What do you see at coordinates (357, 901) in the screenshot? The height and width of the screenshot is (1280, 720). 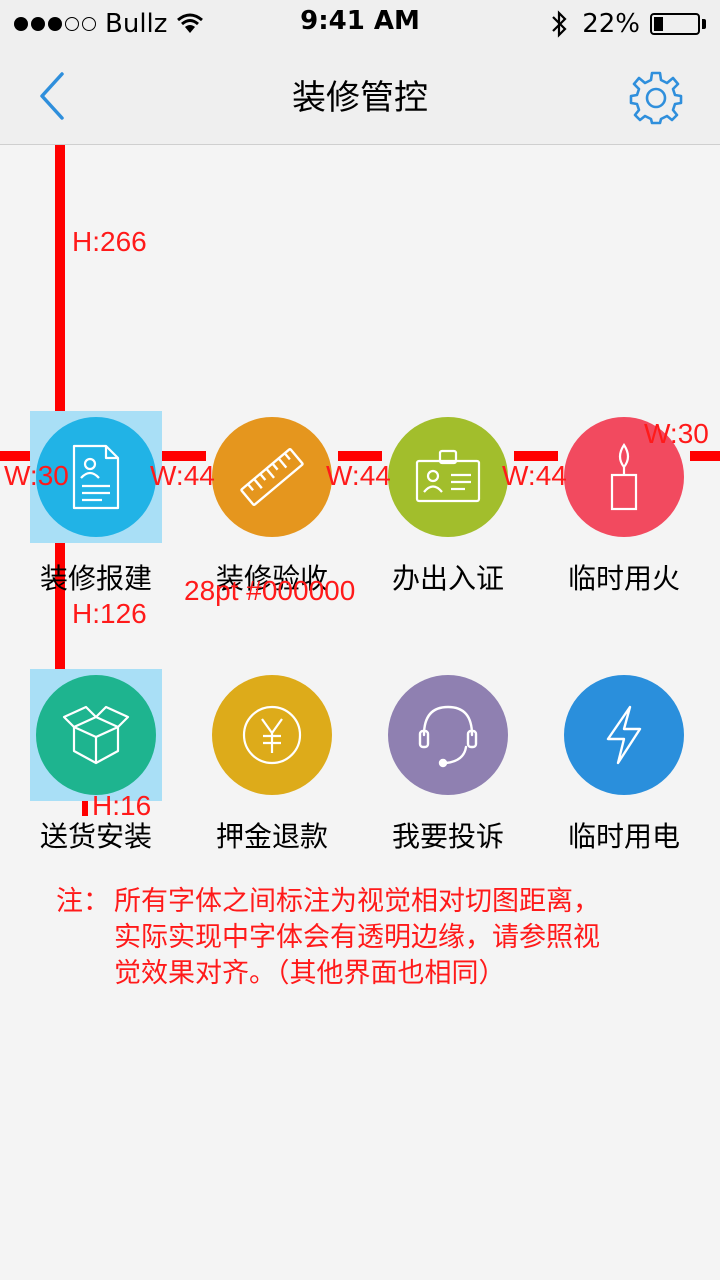 I see `note-line-1: 所有字体之间标注为视觉相对切图距离，` at bounding box center [357, 901].